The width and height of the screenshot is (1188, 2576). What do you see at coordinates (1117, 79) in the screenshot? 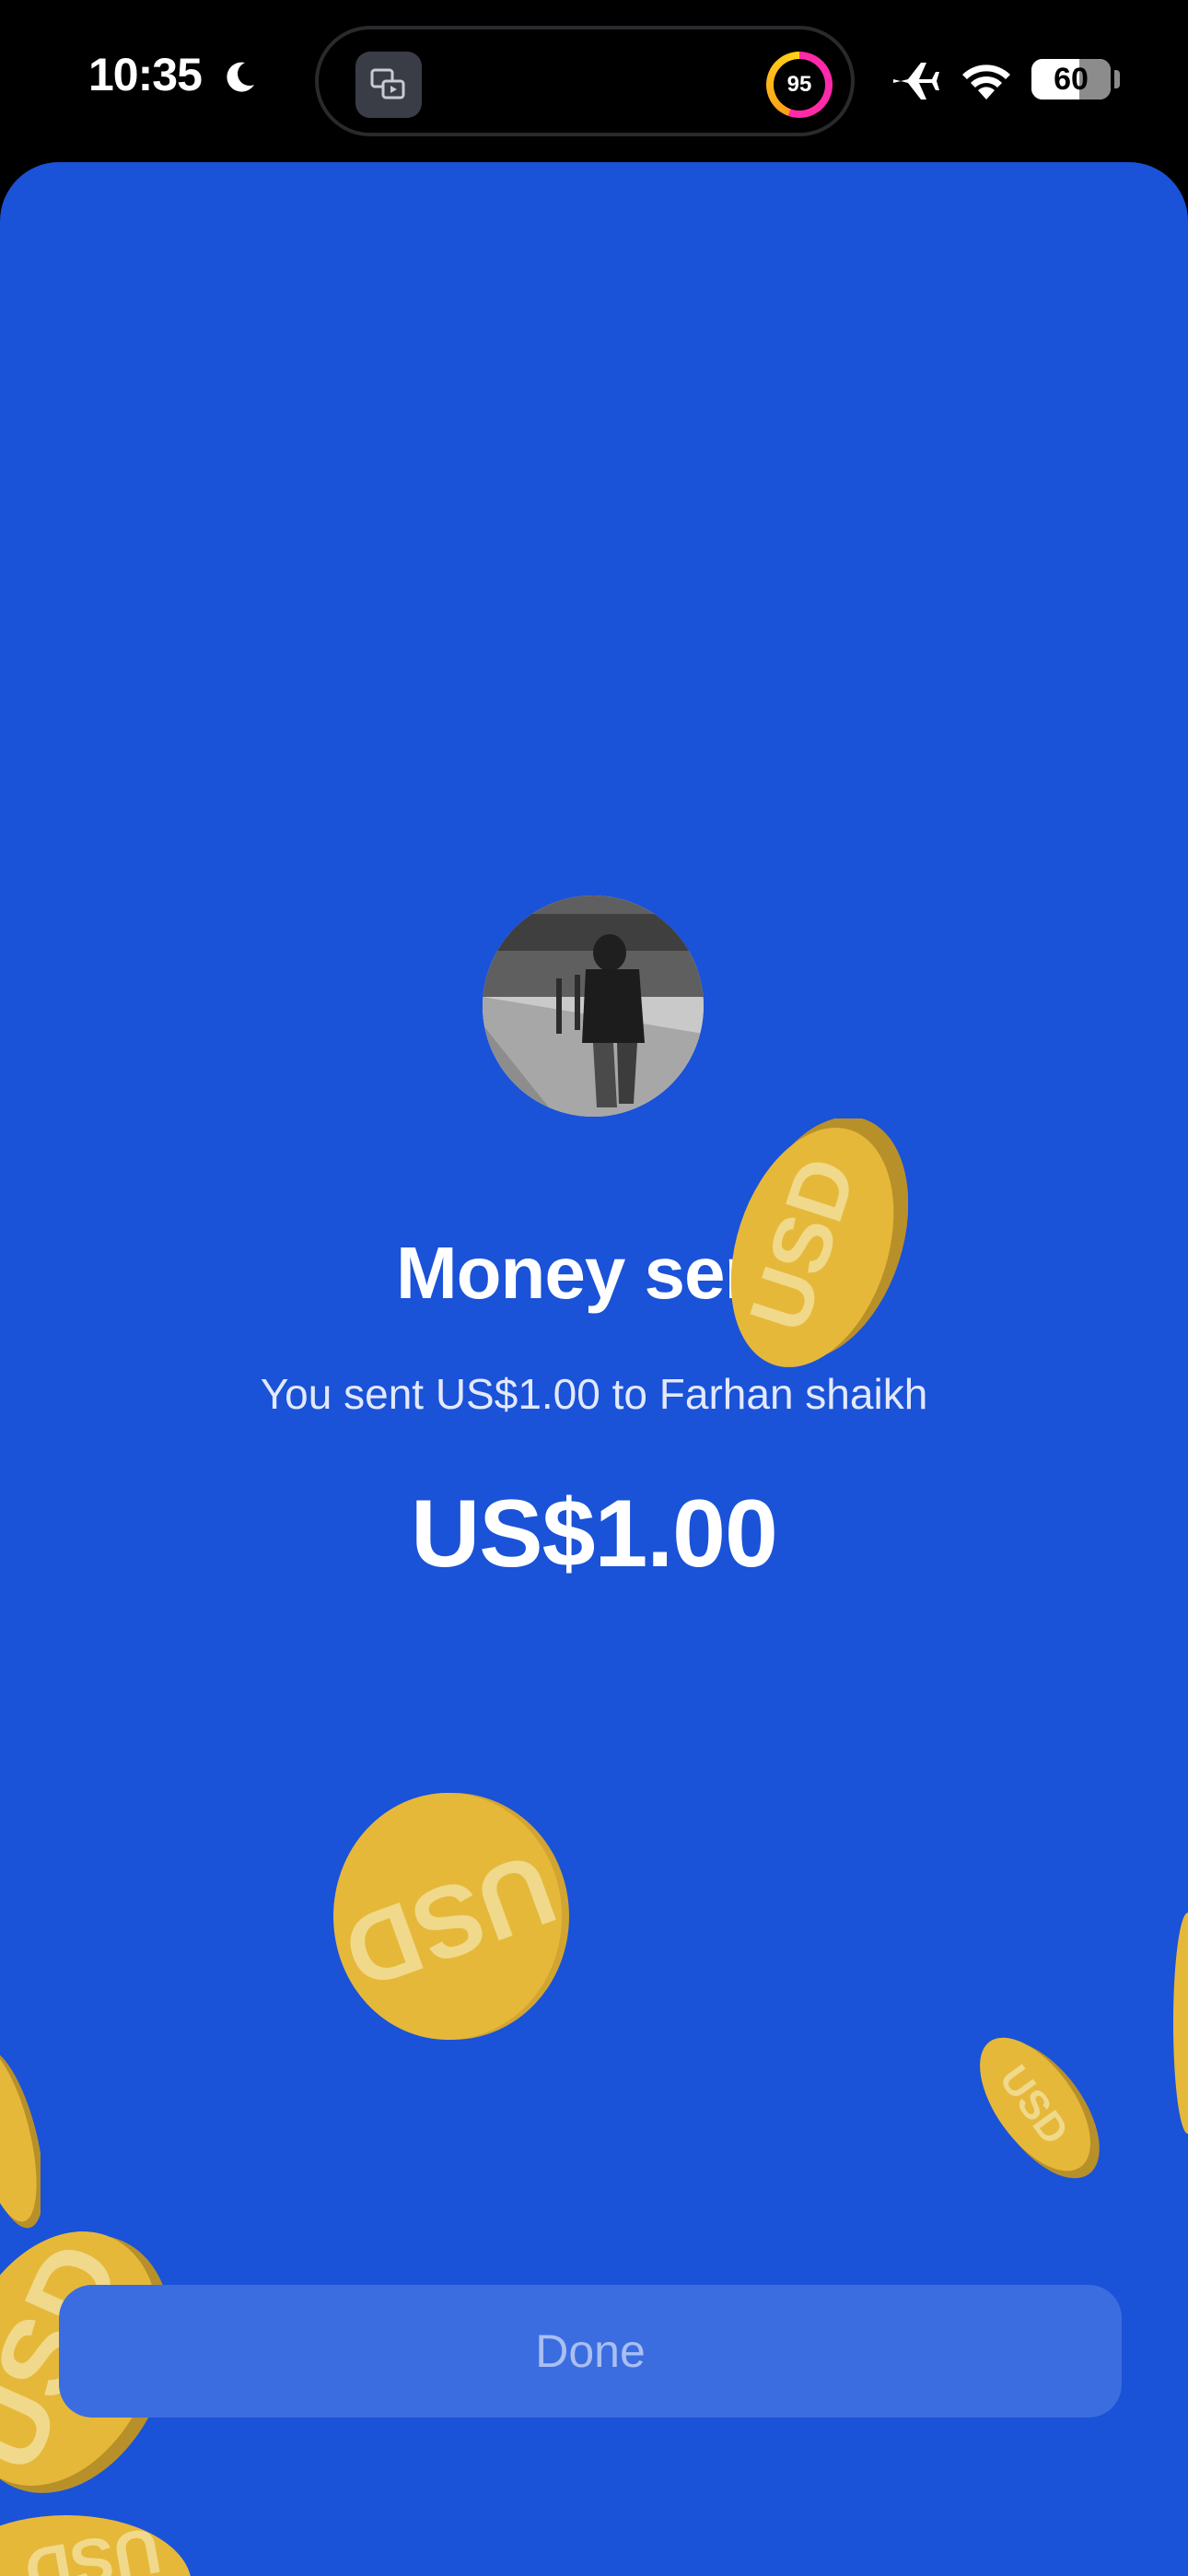
I see `battery-nub` at bounding box center [1117, 79].